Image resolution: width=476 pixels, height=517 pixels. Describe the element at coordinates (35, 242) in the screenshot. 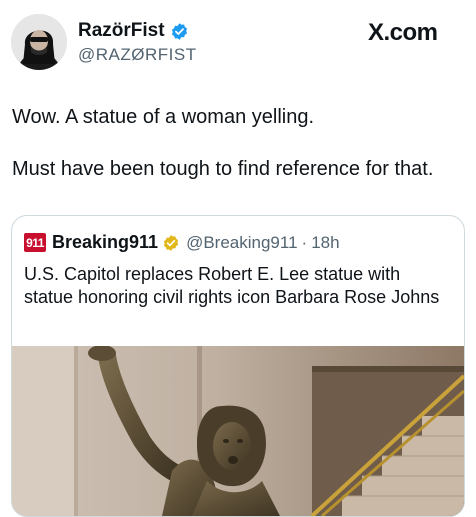

I see `breaking911-logo: 911` at that location.